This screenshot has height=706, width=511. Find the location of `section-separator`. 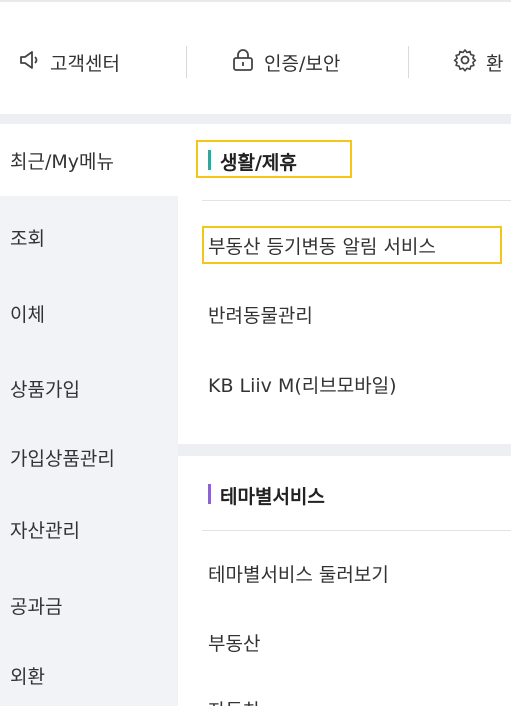

section-separator is located at coordinates (255, 119).